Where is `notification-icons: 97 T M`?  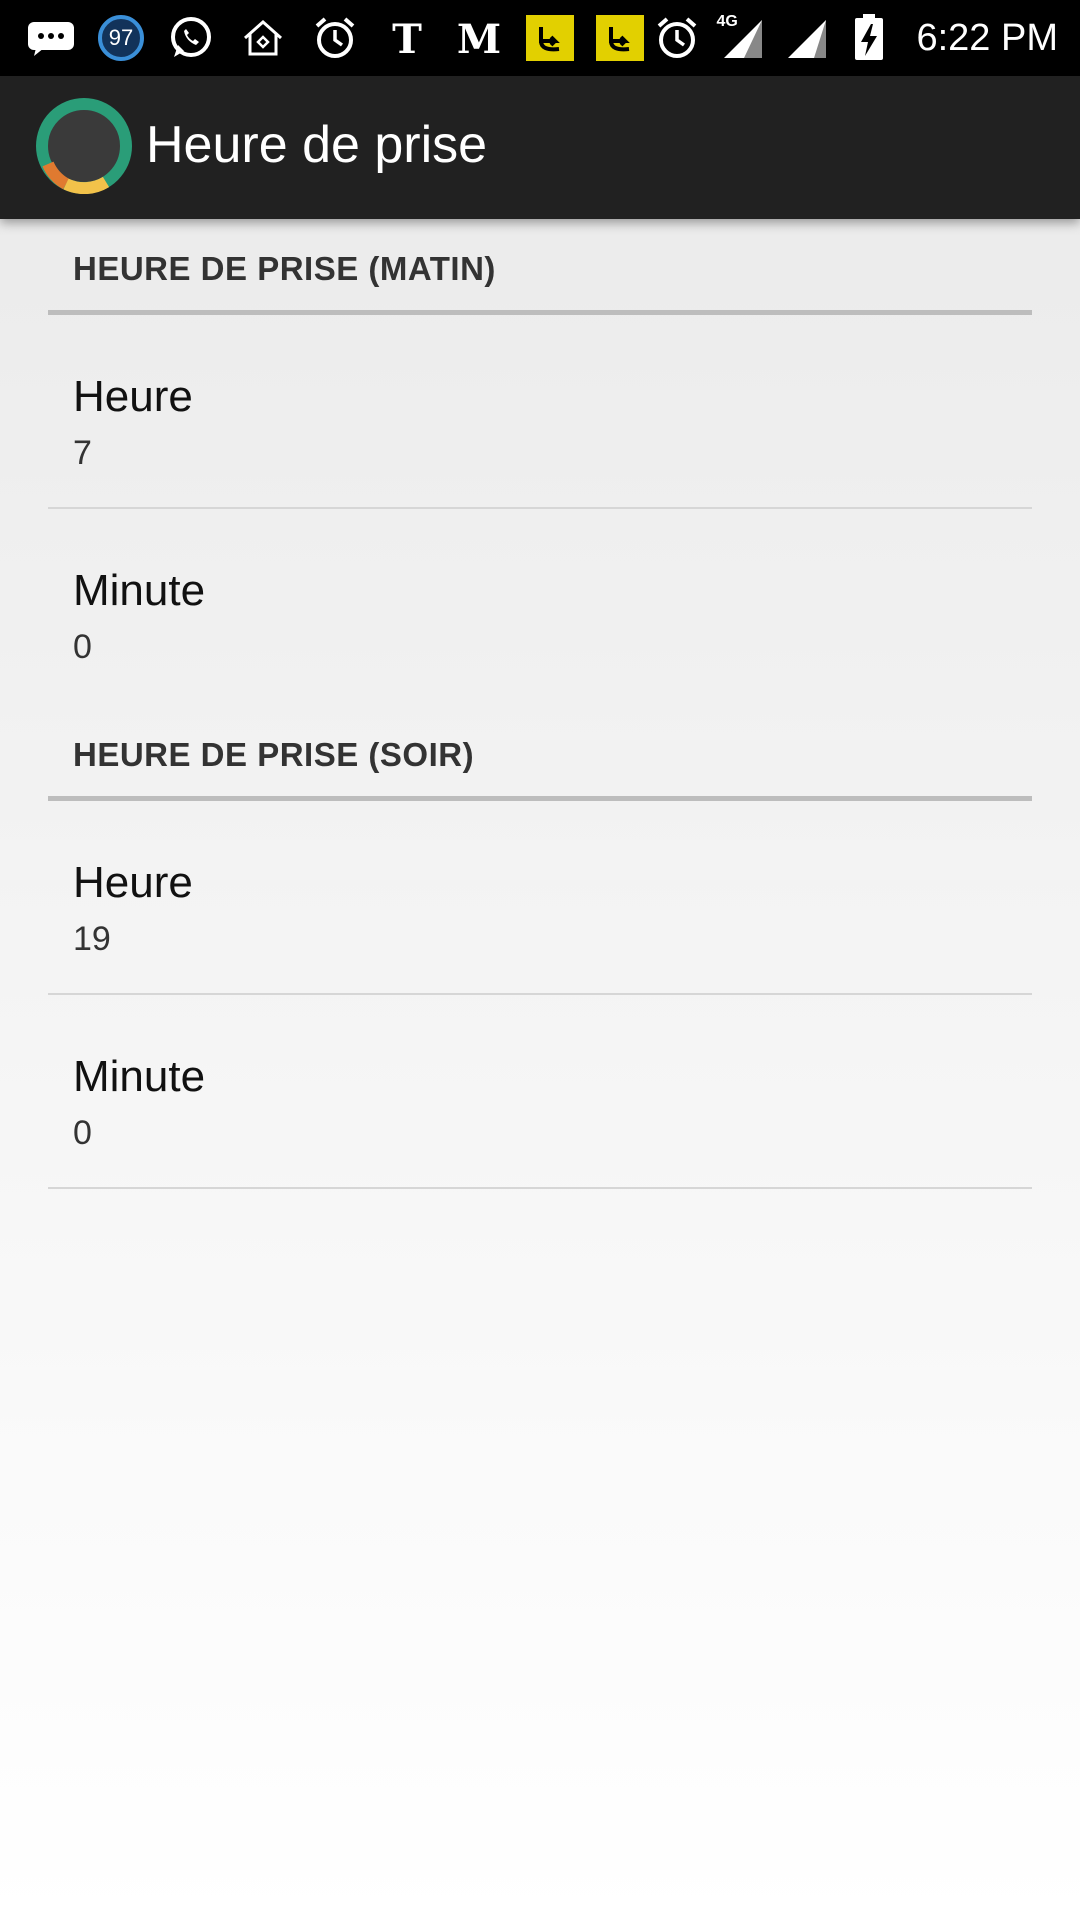 notification-icons: 97 T M is located at coordinates (335, 38).